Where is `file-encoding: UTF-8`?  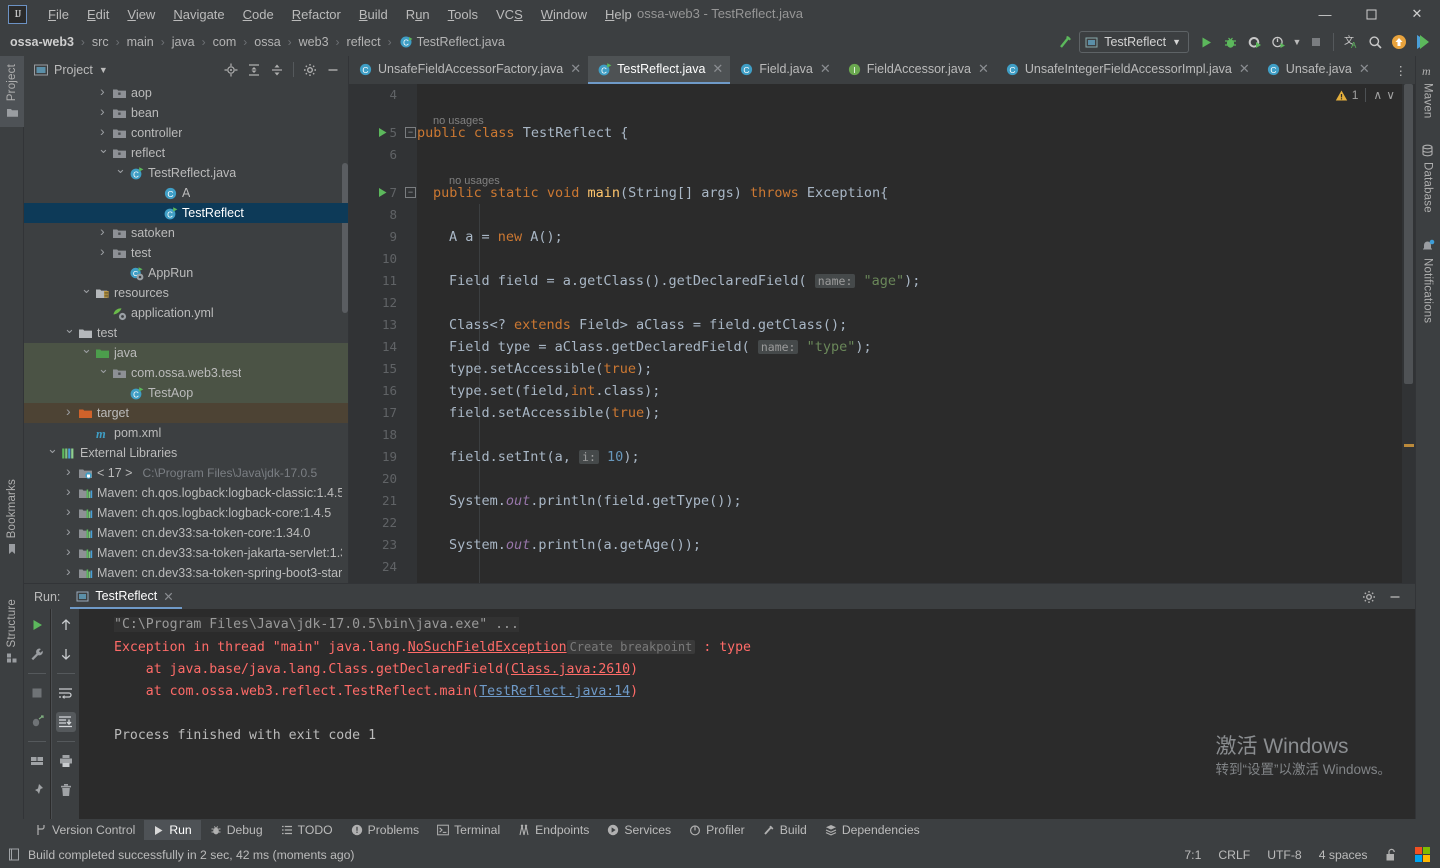
file-encoding: UTF-8 is located at coordinates (1284, 855).